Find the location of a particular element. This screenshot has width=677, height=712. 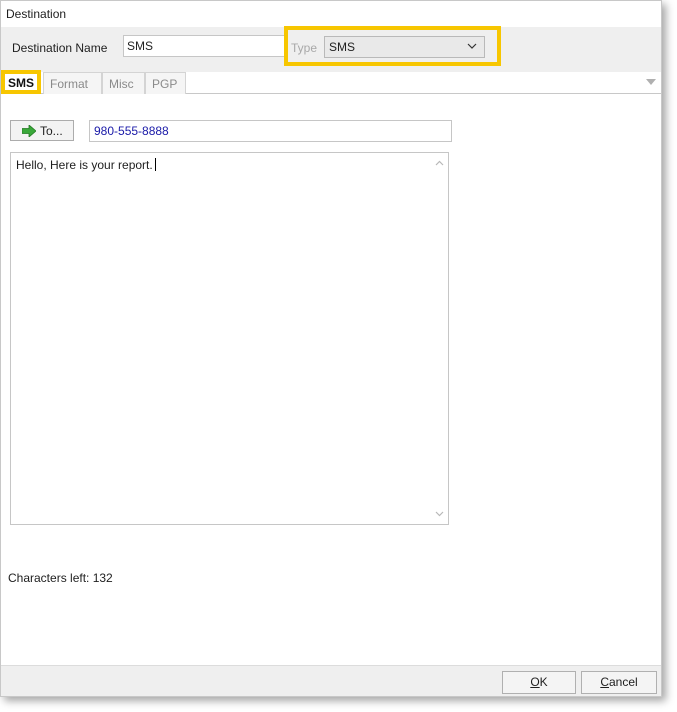

tab-pgp-label: PGP is located at coordinates (165, 84).